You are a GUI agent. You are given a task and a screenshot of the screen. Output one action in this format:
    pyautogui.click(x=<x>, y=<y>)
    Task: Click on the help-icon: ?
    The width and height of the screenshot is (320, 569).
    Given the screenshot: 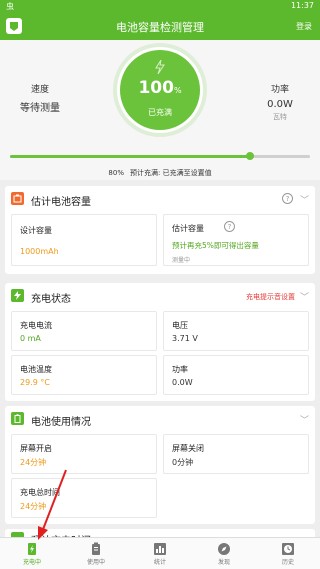 What is the action you would take?
    pyautogui.click(x=287, y=198)
    